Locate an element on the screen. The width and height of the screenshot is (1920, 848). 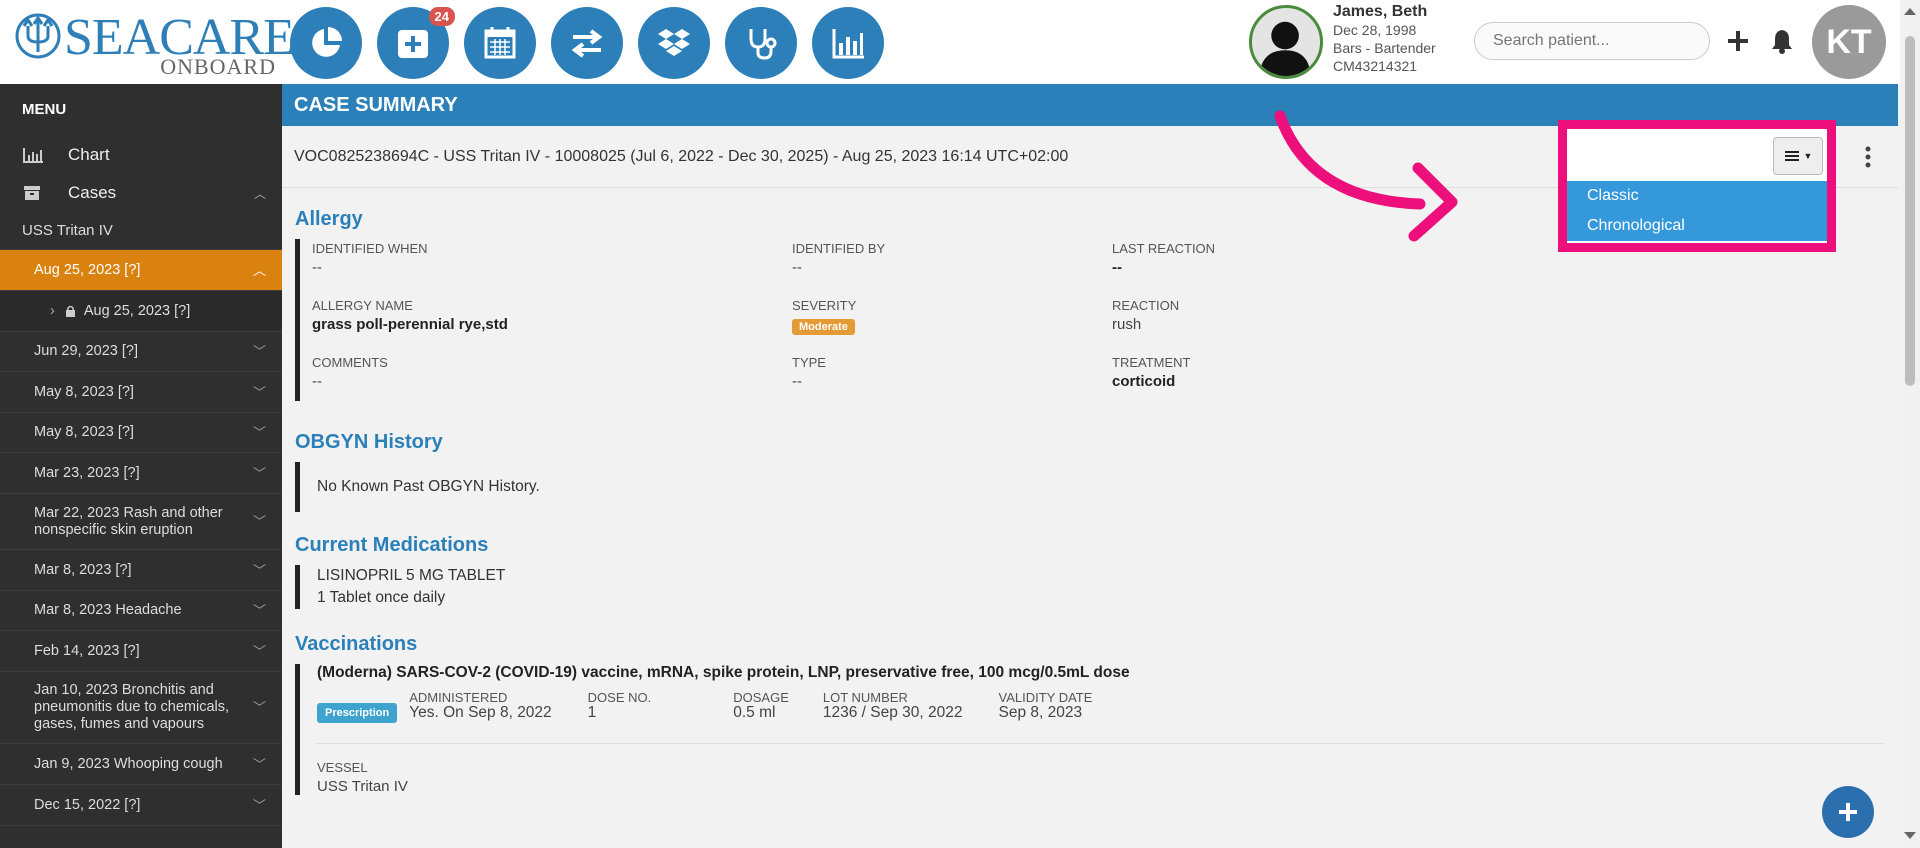
allergy-name-value: grass poll-perennial rye,std is located at coordinates (410, 324).